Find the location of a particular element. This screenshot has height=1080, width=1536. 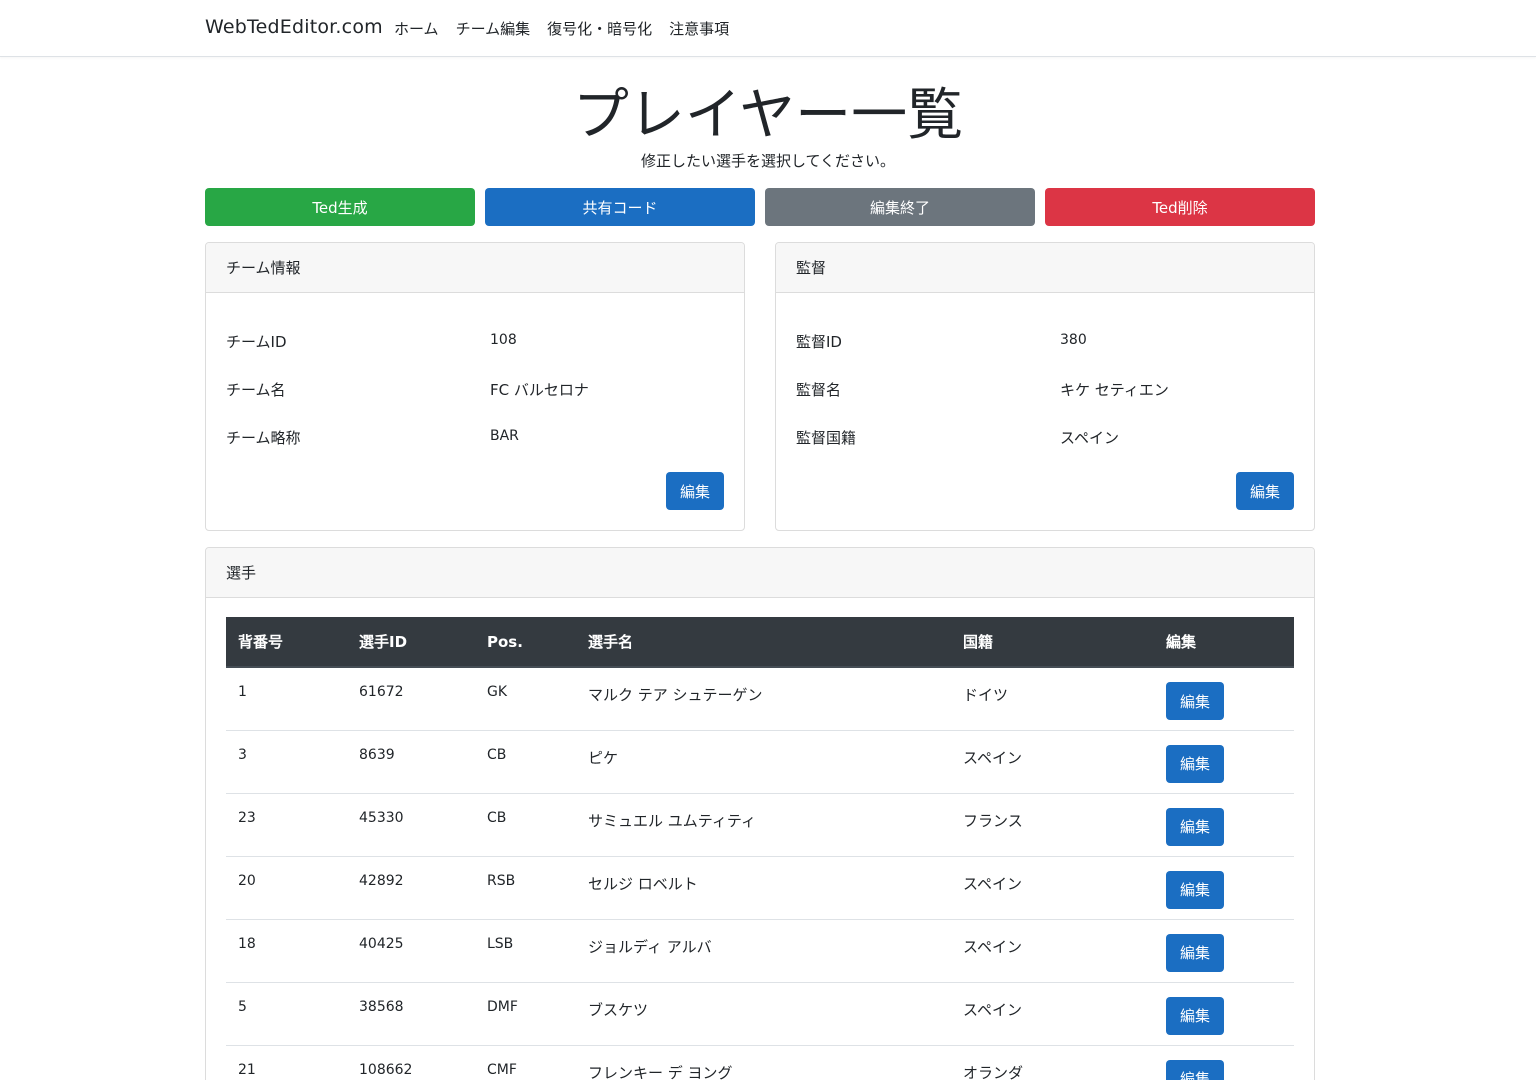

action-buttons: Ted生成 共有コード 編集終了 Ted削除 is located at coordinates (760, 207).